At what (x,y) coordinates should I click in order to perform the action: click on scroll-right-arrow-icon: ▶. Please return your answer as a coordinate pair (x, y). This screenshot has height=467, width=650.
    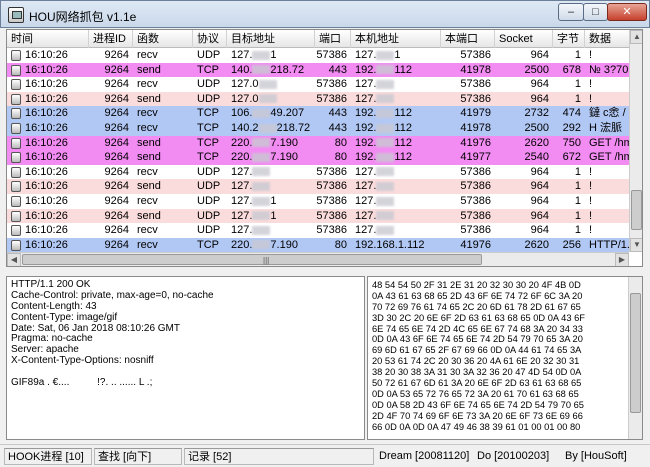
    Looking at the image, I should click on (622, 259).